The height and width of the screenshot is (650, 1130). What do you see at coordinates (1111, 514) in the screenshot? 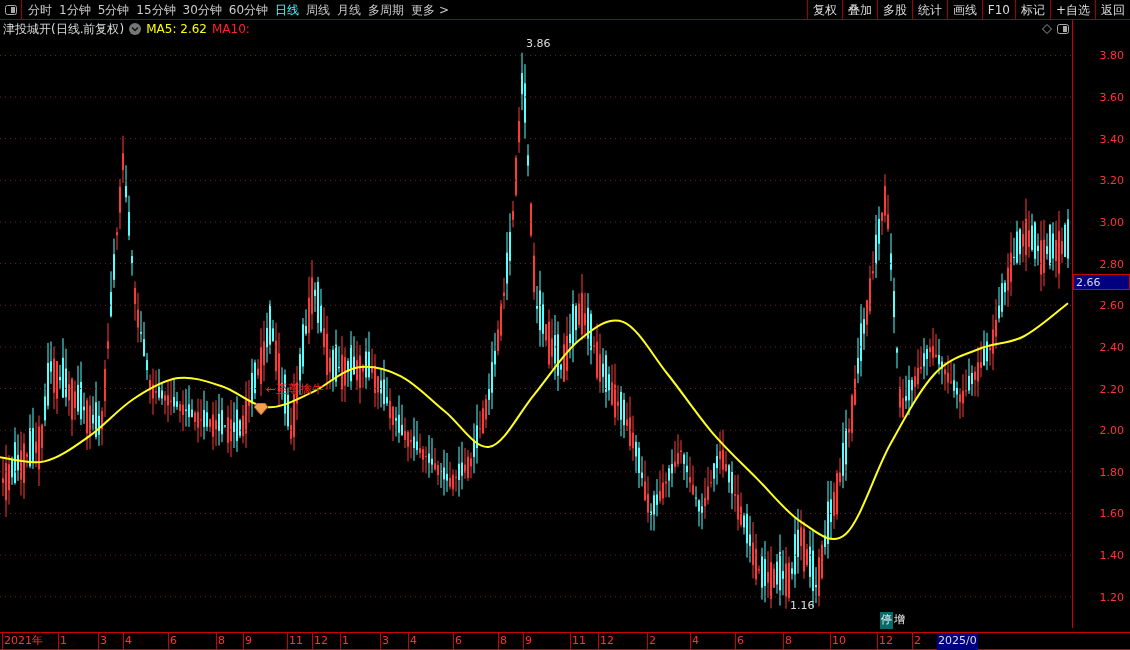
I see `price-tick: 1.60` at bounding box center [1111, 514].